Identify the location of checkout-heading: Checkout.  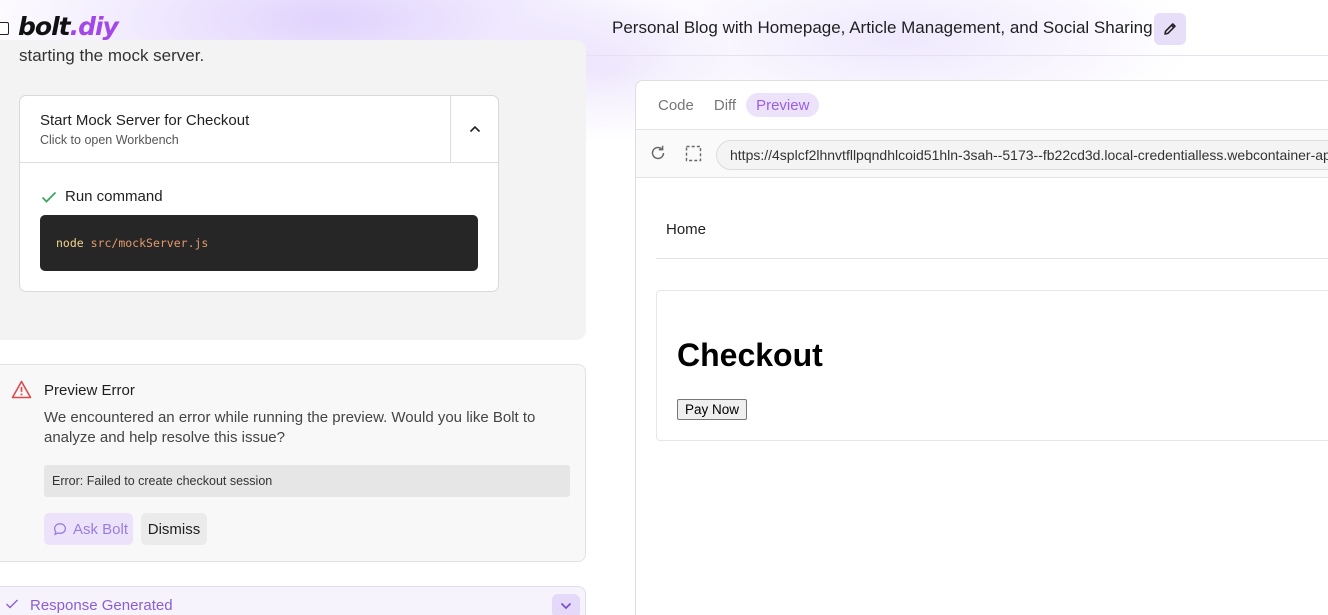
(750, 355).